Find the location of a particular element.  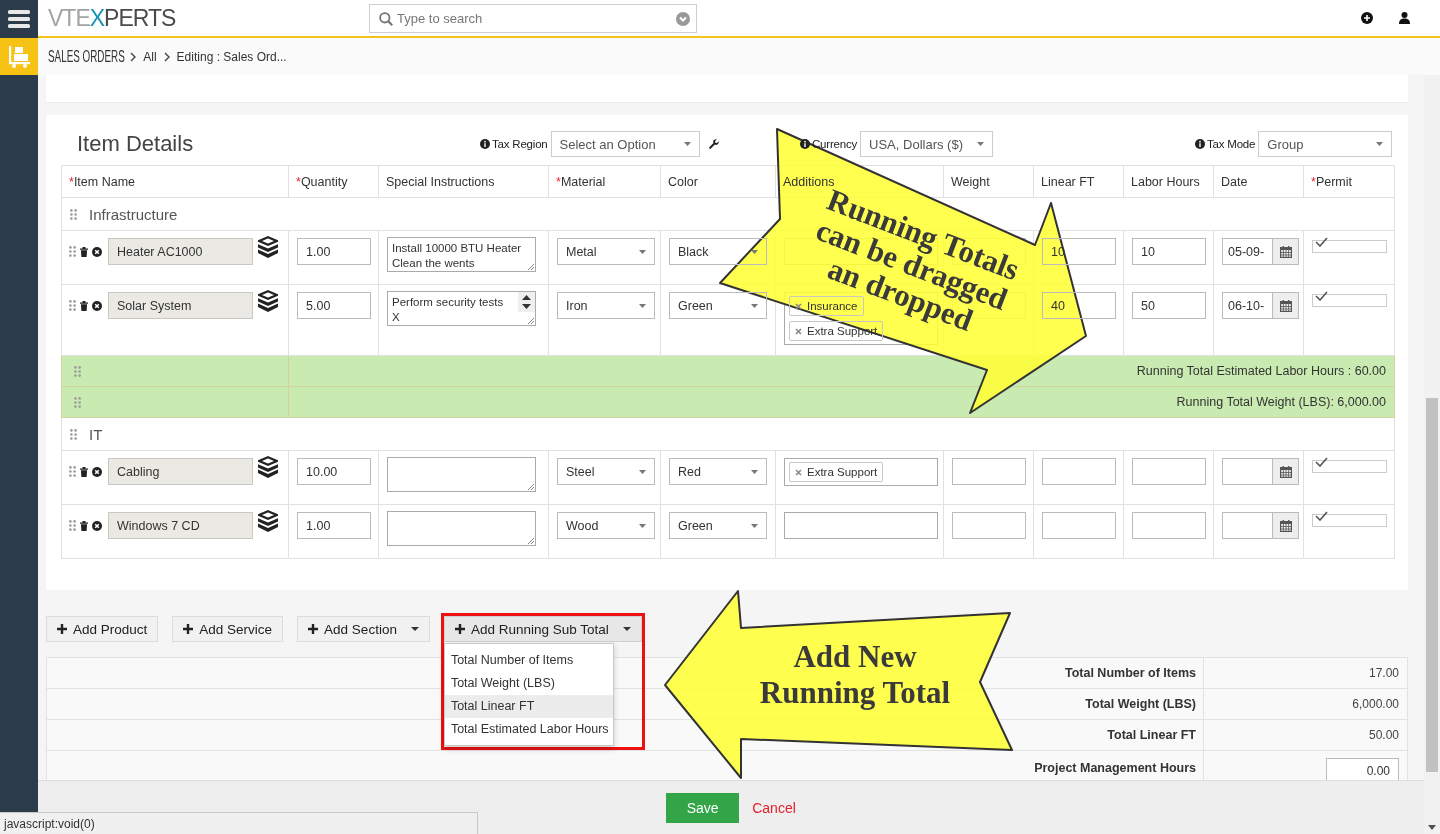

scrollbar is located at coordinates (1432, 454).